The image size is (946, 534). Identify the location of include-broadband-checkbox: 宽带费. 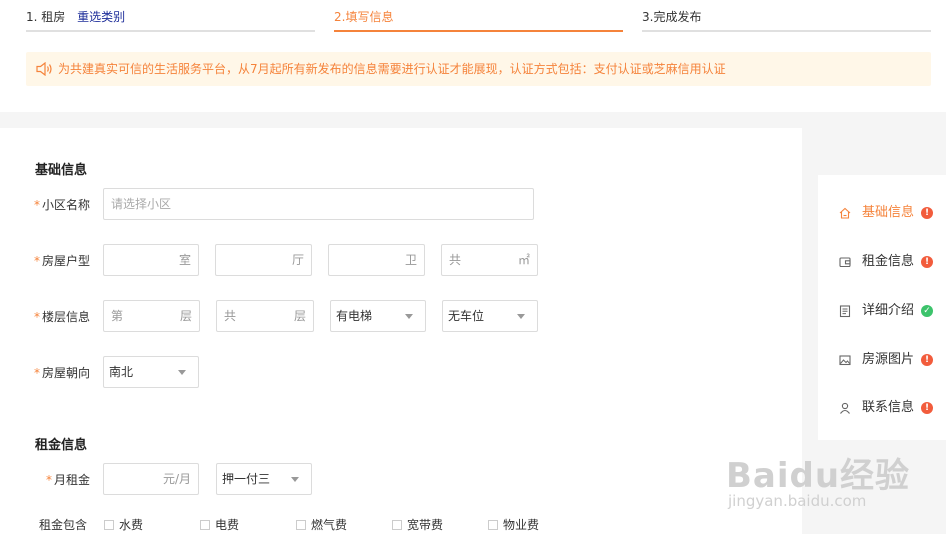
(417, 524).